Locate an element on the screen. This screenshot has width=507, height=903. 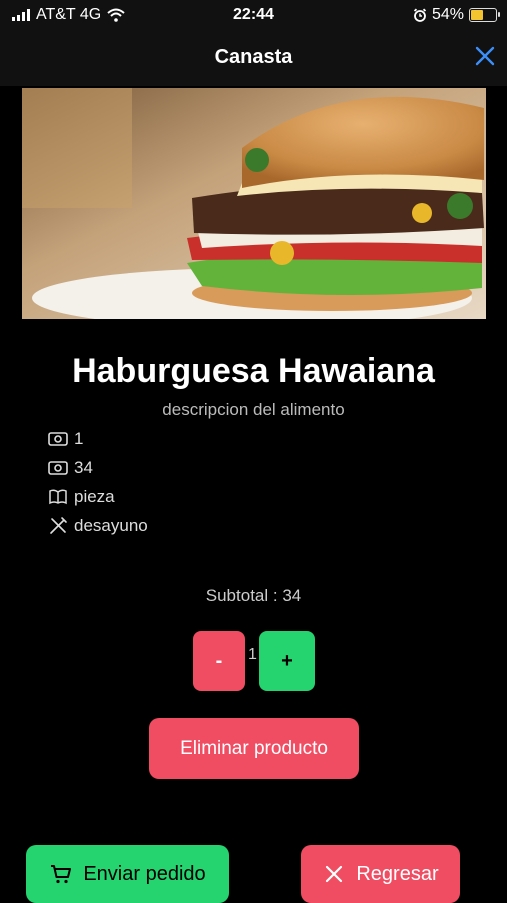
delete-product-button: Eliminar producto is located at coordinates (254, 748).